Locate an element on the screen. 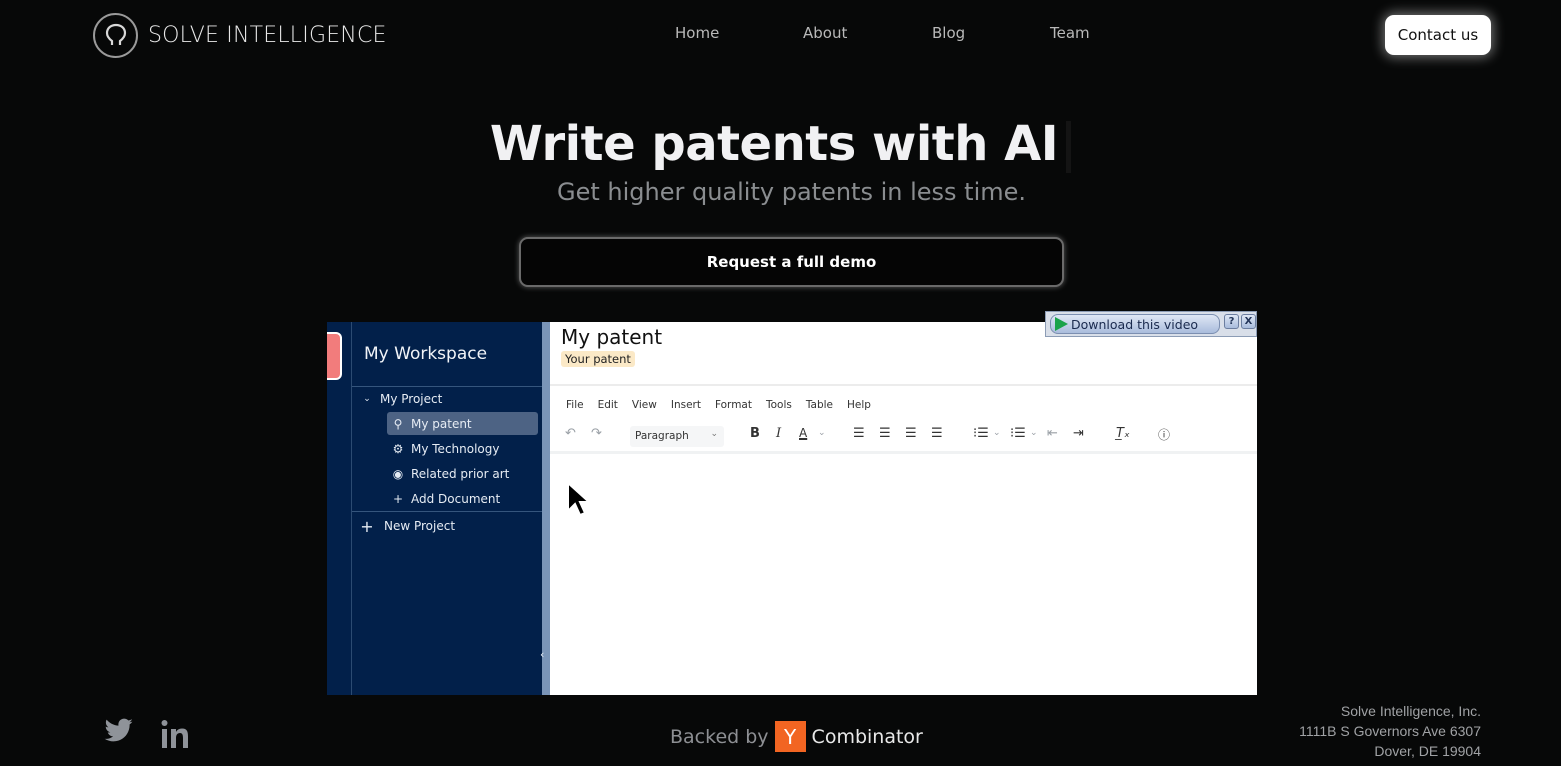 The width and height of the screenshot is (1561, 766). bold-icon: B is located at coordinates (755, 433).